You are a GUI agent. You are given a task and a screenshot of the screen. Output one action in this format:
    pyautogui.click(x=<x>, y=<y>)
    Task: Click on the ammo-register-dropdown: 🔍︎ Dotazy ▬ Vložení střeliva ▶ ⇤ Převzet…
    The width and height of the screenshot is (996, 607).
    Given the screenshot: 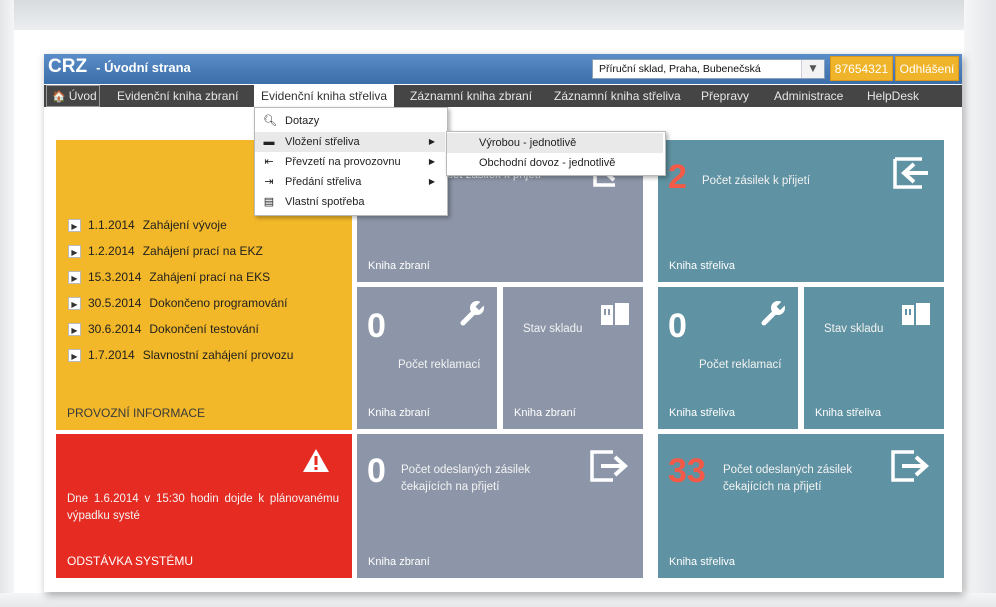 What is the action you would take?
    pyautogui.click(x=351, y=161)
    